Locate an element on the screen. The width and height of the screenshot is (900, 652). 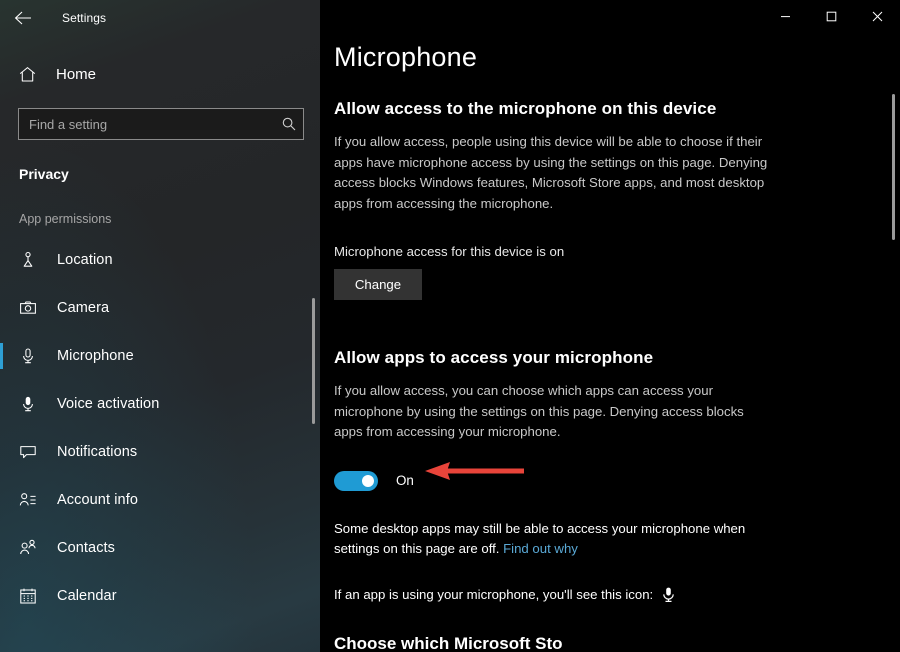
sidebar-item-account-info: Account info is located at coordinates (160, 500).